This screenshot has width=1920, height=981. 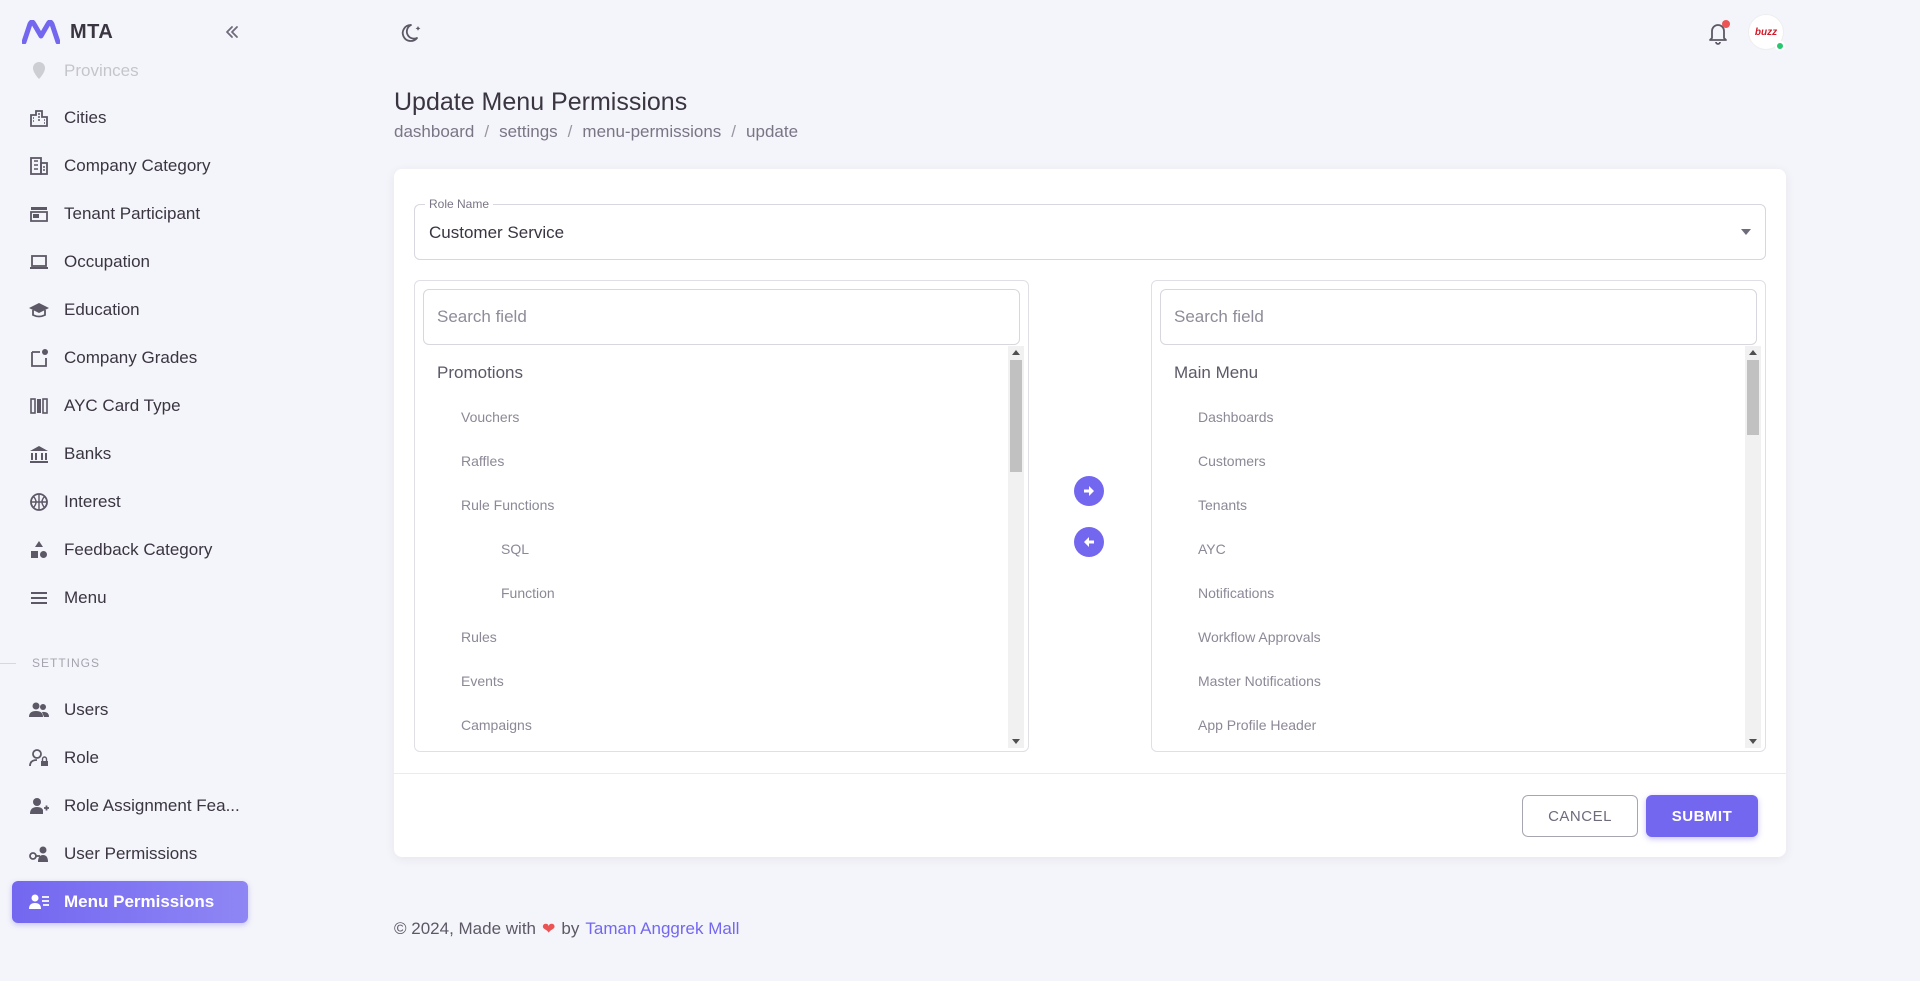 I want to click on sidebar-item-user-permissions: User Permissions, so click(x=130, y=854).